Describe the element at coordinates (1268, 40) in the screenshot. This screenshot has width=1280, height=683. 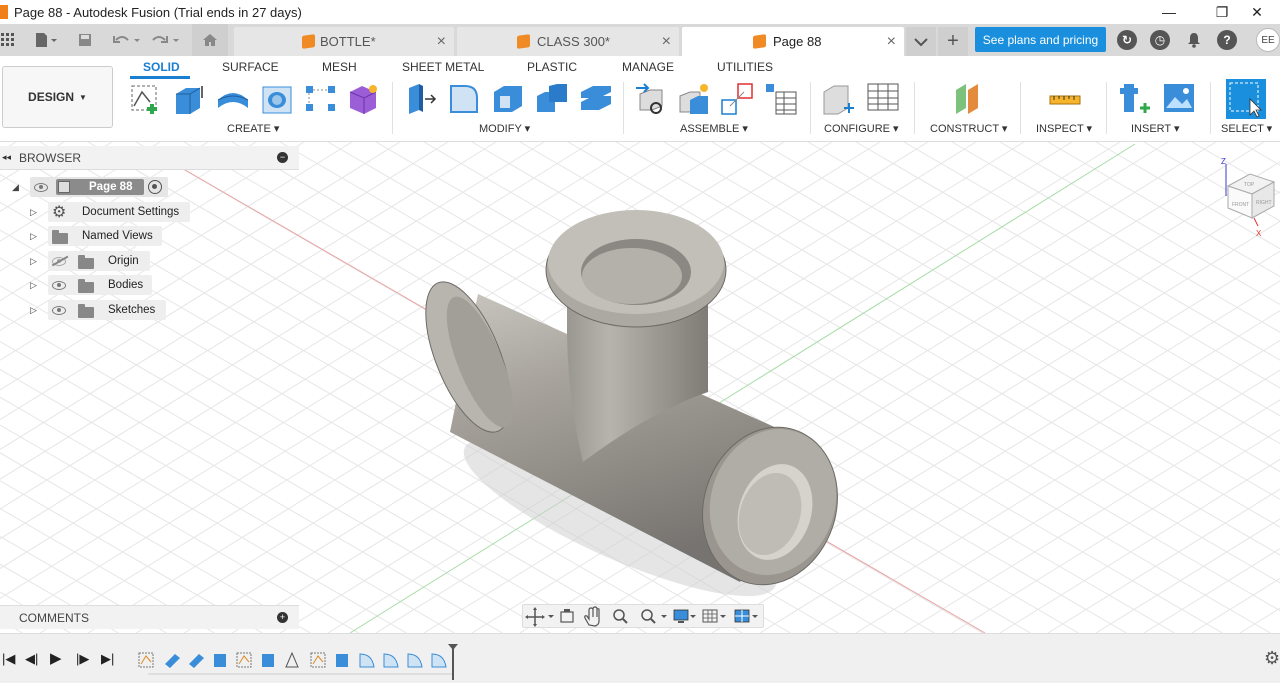
I see `user-avatar: EE` at that location.